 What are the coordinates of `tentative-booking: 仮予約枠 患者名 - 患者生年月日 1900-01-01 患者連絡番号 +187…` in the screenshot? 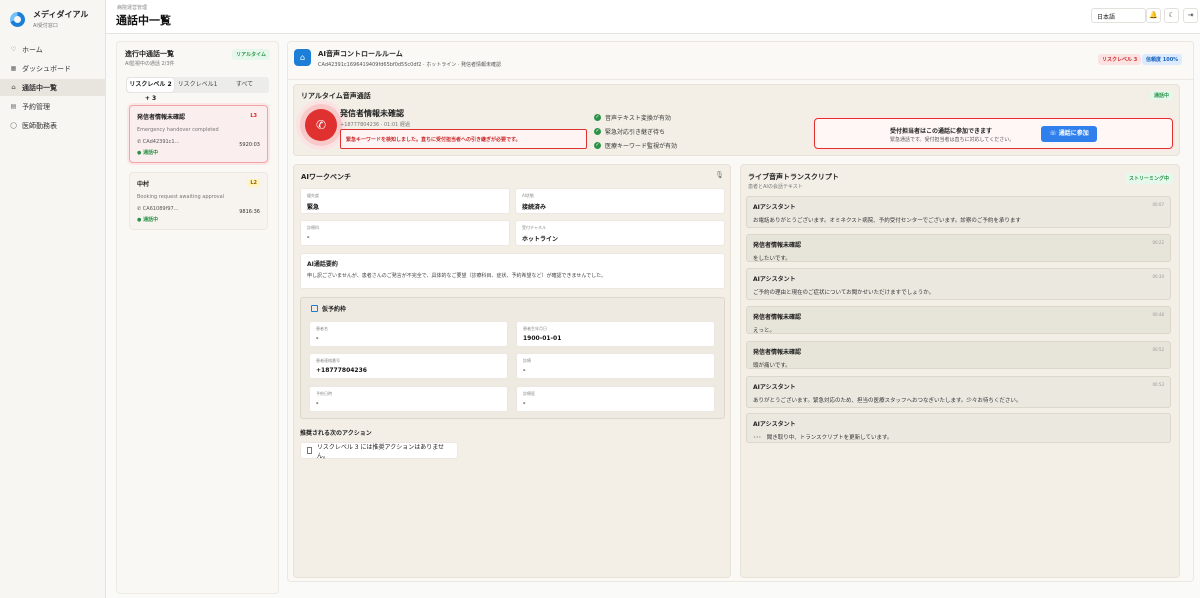 It's located at (512, 358).